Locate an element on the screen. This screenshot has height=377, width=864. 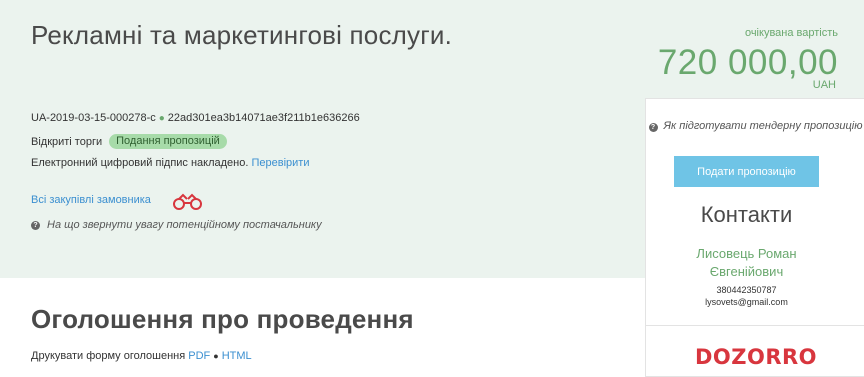
contacts-title: Контакти is located at coordinates (746, 214).